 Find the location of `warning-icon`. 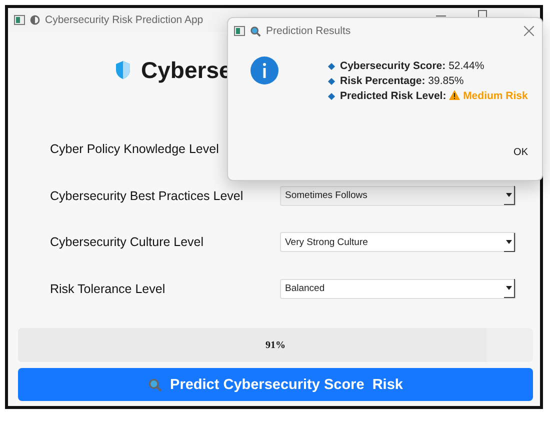

warning-icon is located at coordinates (454, 95).